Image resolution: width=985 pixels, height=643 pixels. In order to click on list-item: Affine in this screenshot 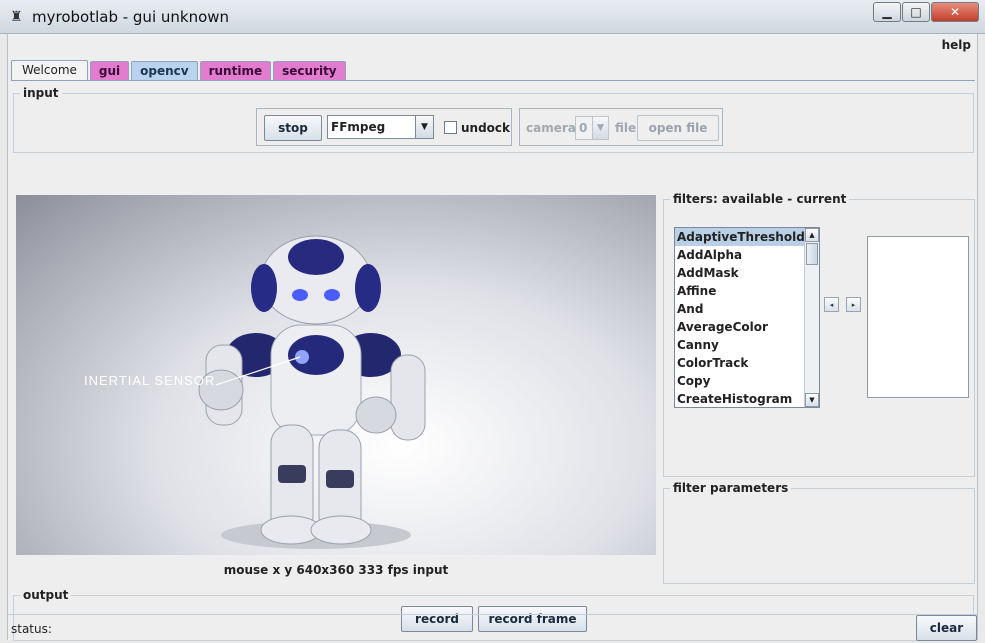, I will do `click(747, 291)`.